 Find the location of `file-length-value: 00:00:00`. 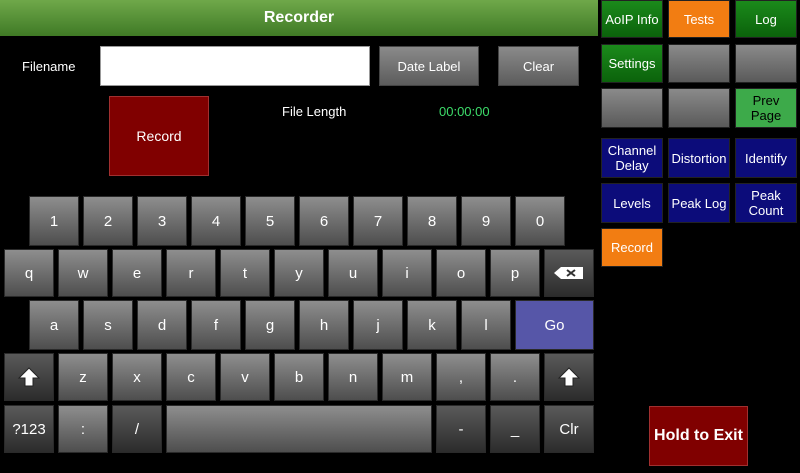

file-length-value: 00:00:00 is located at coordinates (464, 111).